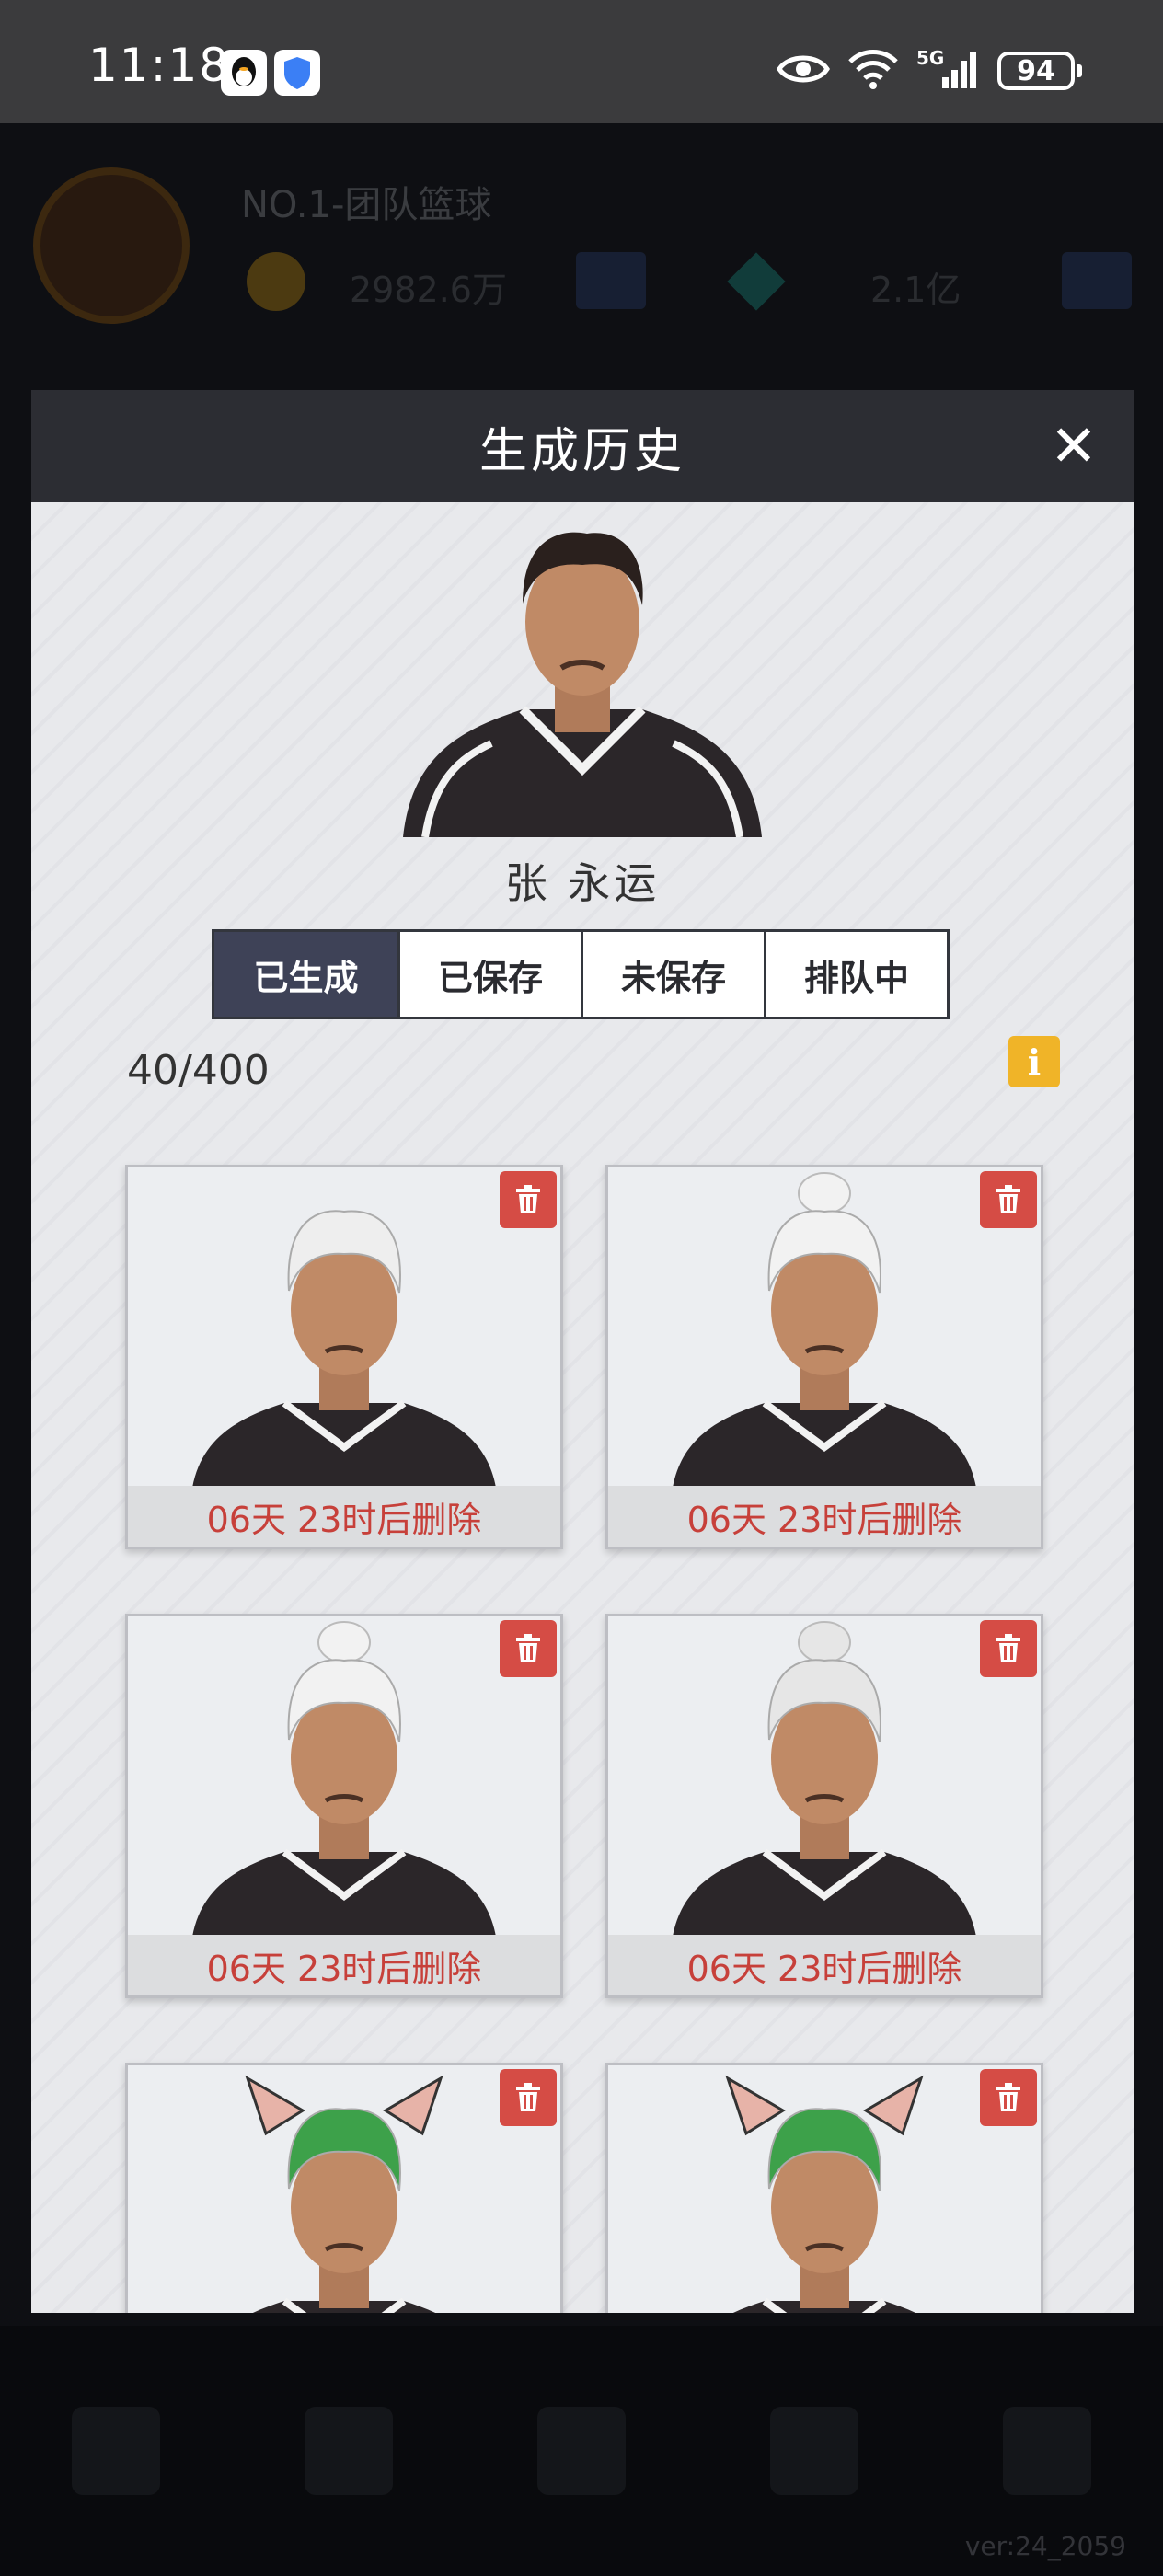  I want to click on signal-5g-icon: 5G, so click(949, 71).